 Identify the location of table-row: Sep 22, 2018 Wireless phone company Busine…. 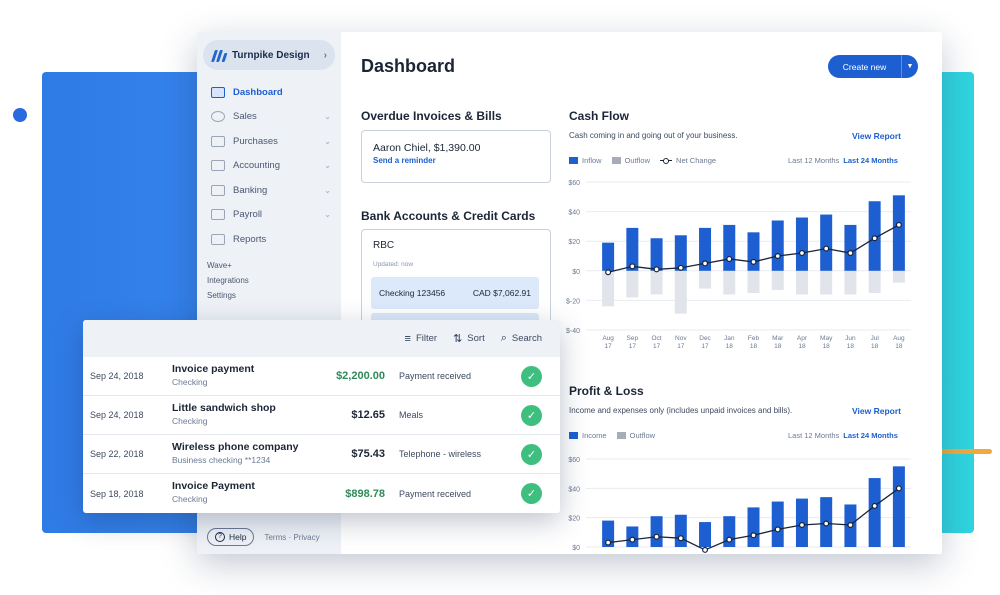
(321, 454).